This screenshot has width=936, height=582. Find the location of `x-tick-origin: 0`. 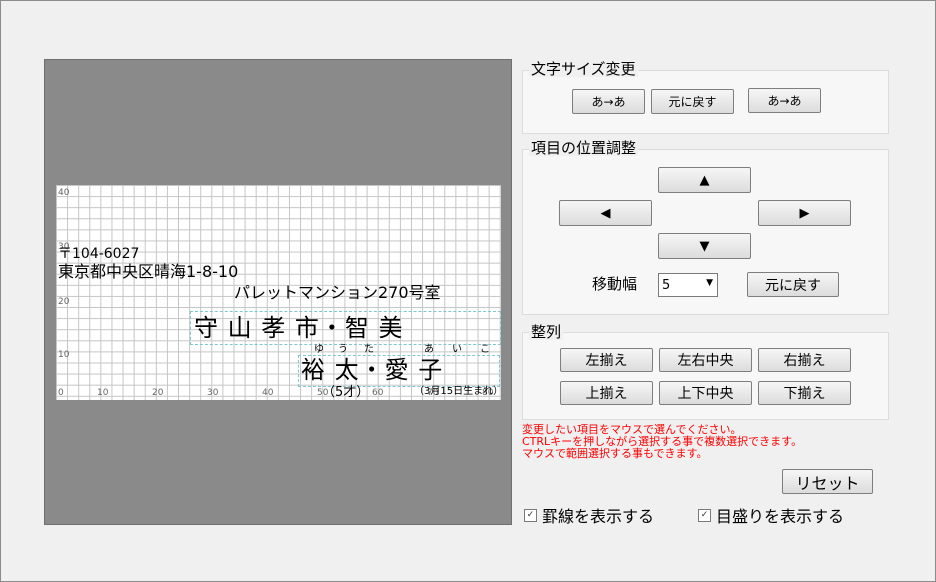

x-tick-origin: 0 is located at coordinates (61, 393).